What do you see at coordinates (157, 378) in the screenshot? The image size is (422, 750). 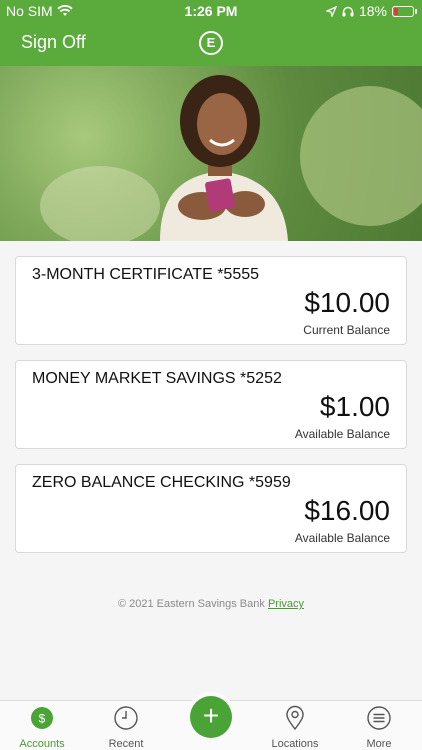 I see `account-name: MONEY MARKET SAVINGS *5252` at bounding box center [157, 378].